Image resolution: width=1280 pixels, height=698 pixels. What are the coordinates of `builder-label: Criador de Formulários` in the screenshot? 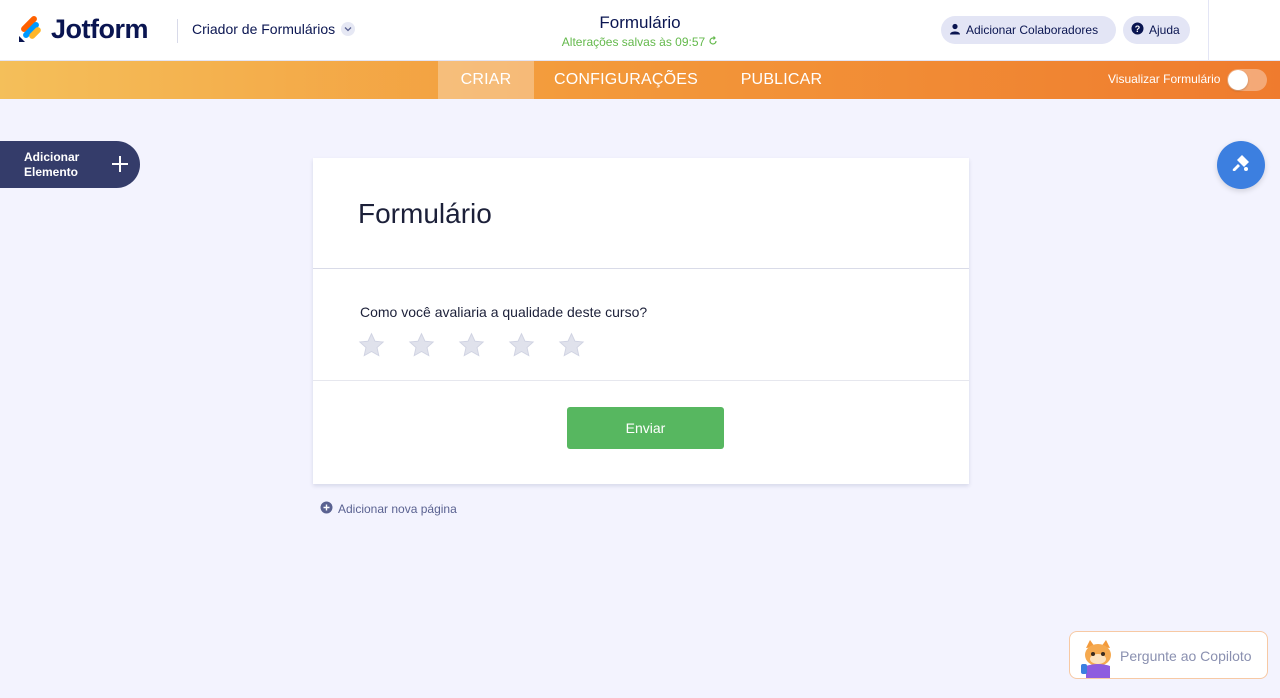 It's located at (264, 29).